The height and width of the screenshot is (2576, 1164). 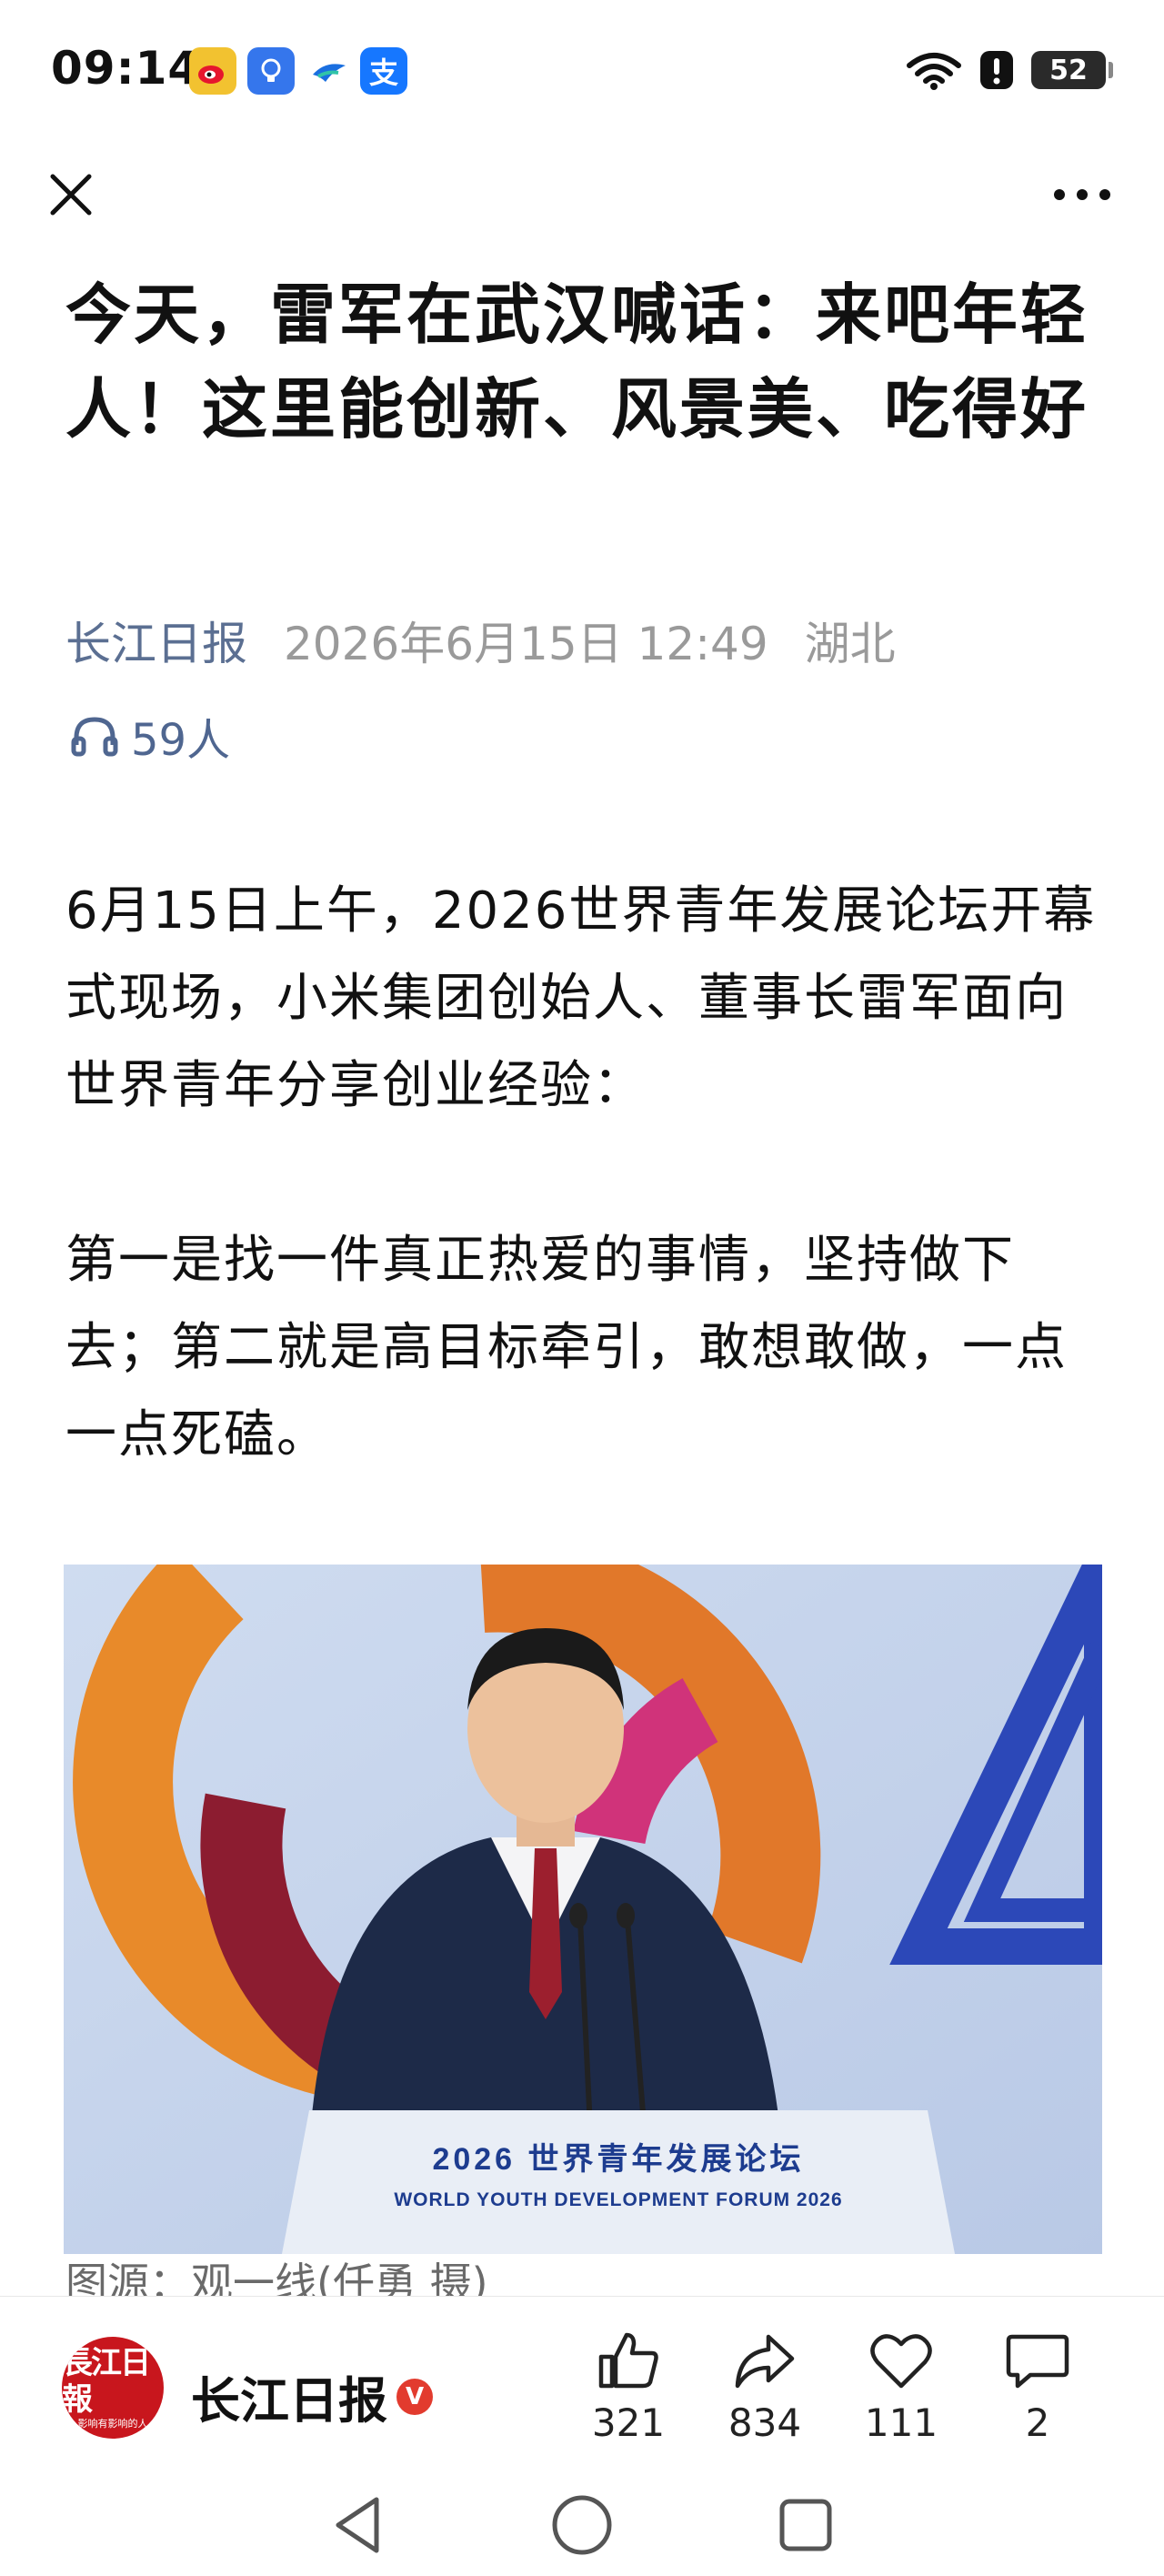 I want to click on thumbs-up-icon, so click(x=628, y=2360).